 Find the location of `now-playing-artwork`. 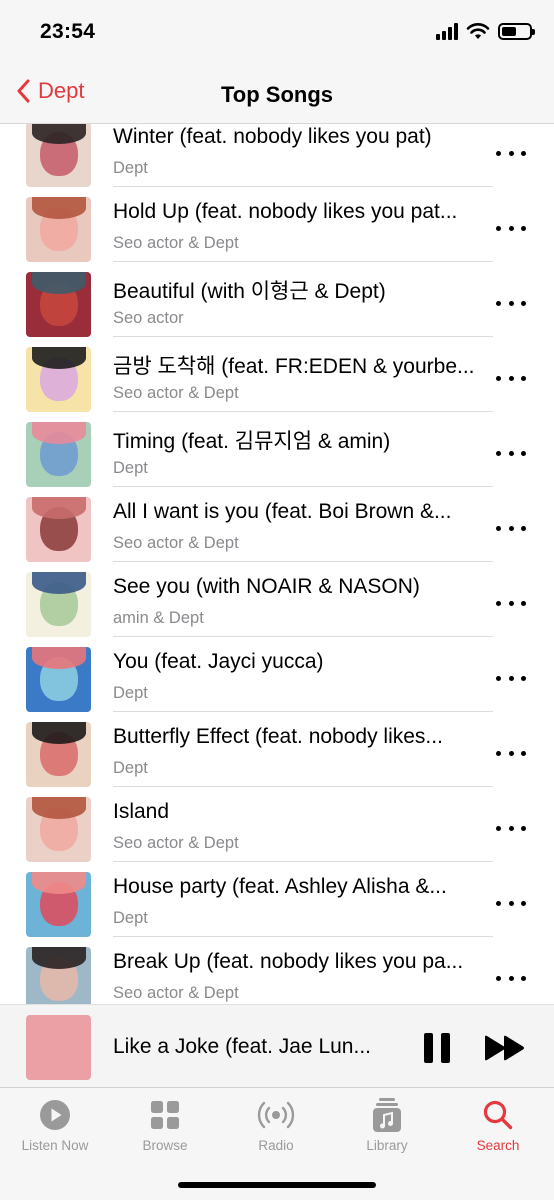

now-playing-artwork is located at coordinates (58, 1047).